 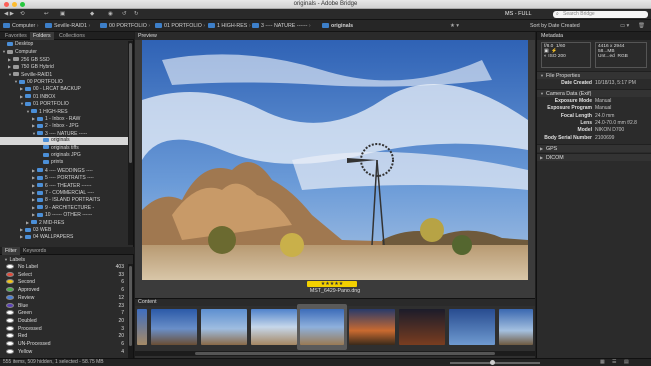 What do you see at coordinates (614, 362) in the screenshot?
I see `list-view-icon: ☰` at bounding box center [614, 362].